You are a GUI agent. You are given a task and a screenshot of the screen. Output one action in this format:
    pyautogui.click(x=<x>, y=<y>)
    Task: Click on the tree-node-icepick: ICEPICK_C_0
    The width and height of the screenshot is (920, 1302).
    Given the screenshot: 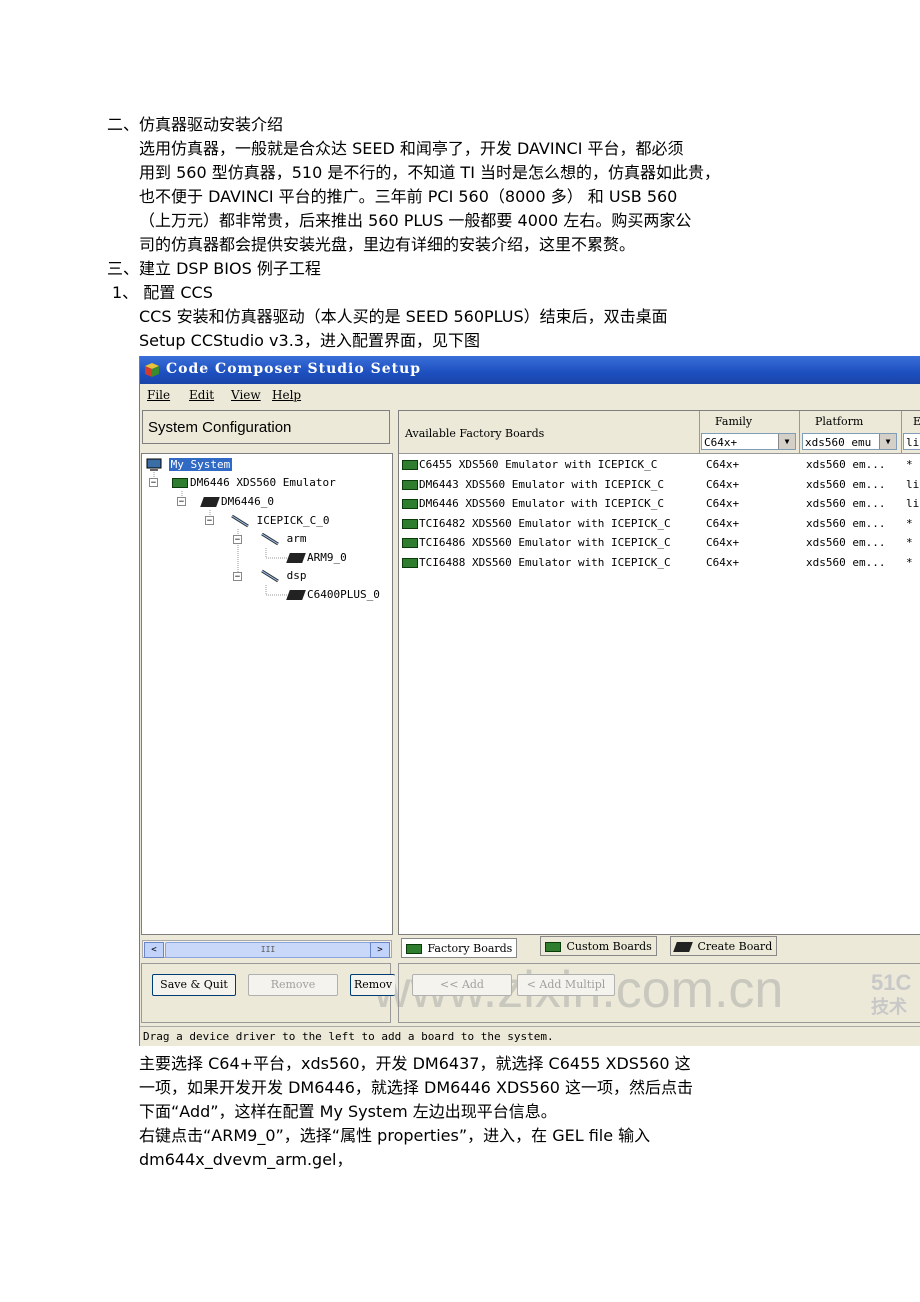 What is the action you would take?
    pyautogui.click(x=279, y=521)
    